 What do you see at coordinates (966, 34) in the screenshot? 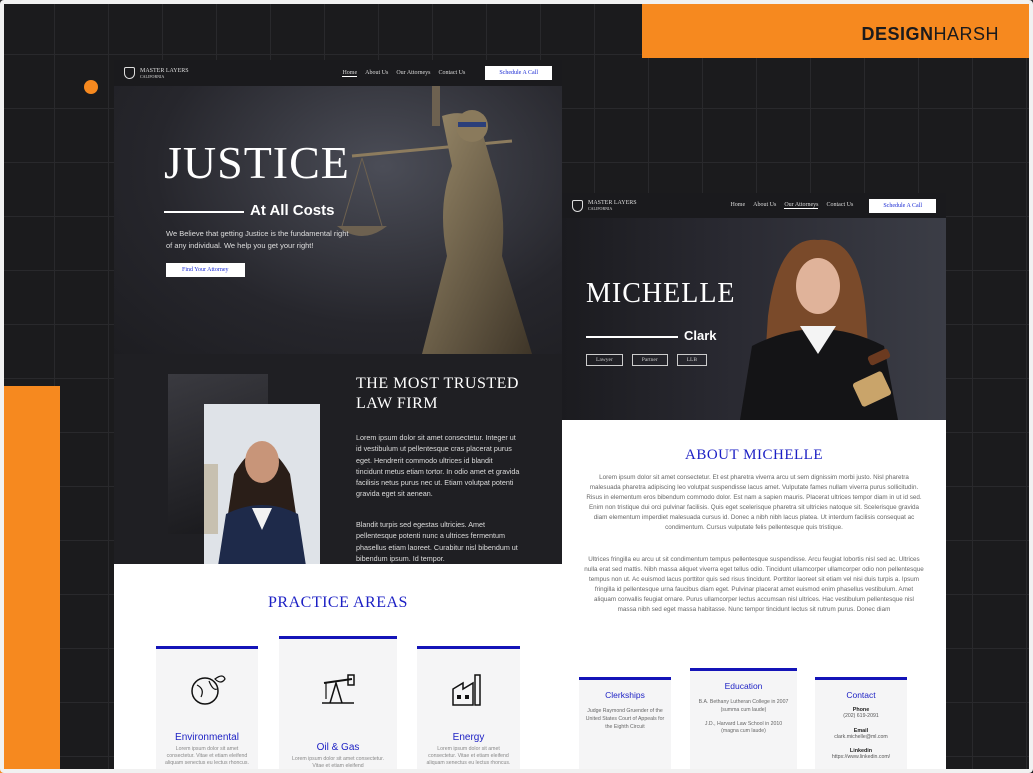
I see `brand-thin: HARSH` at bounding box center [966, 34].